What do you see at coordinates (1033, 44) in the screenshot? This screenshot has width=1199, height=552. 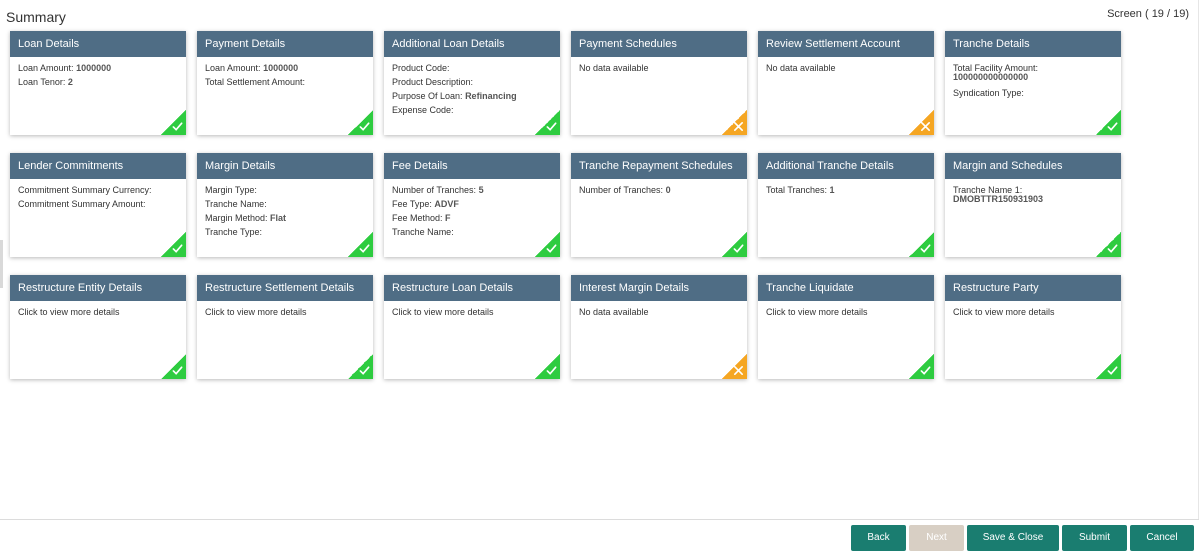 I see `card-title: Tranche Details` at bounding box center [1033, 44].